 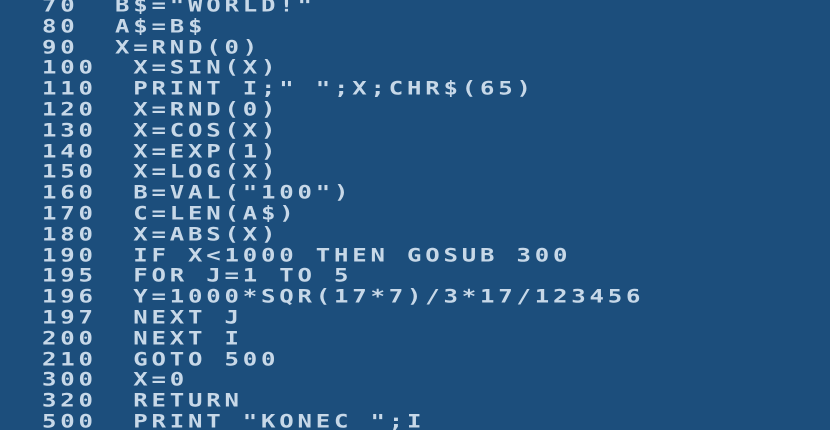 What do you see at coordinates (179, 8) in the screenshot?
I see `program-line: 70 B$="WORLD!"` at bounding box center [179, 8].